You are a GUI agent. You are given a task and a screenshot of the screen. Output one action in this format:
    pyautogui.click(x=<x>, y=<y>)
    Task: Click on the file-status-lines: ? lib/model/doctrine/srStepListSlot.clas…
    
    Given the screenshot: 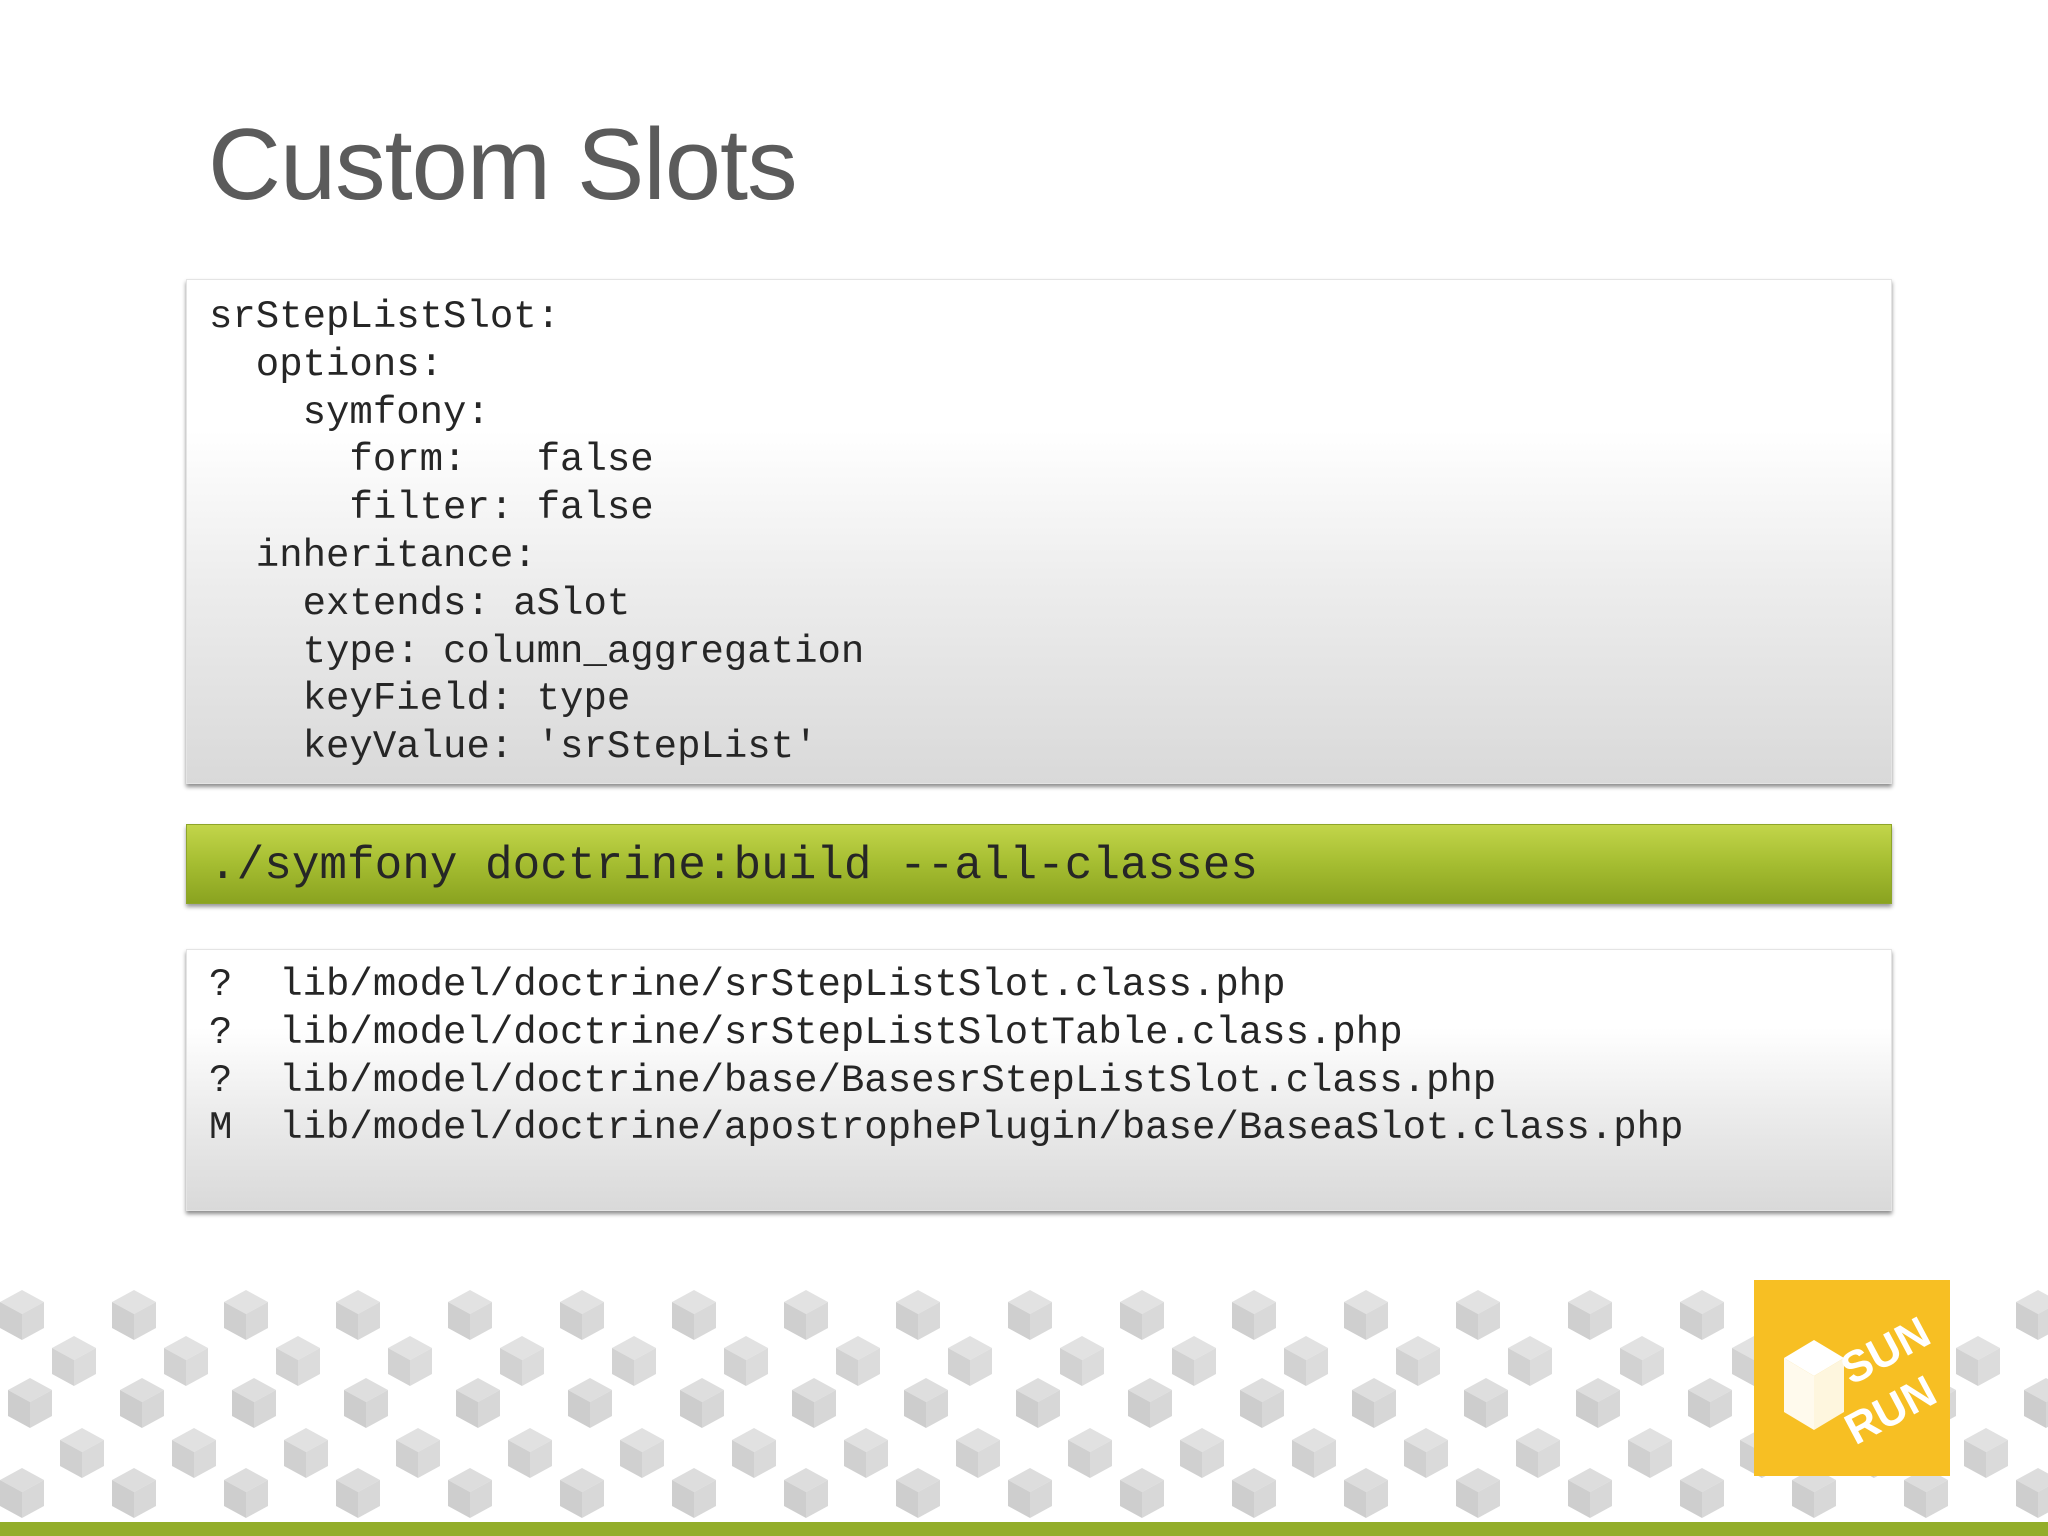 What is the action you would take?
    pyautogui.click(x=946, y=1057)
    